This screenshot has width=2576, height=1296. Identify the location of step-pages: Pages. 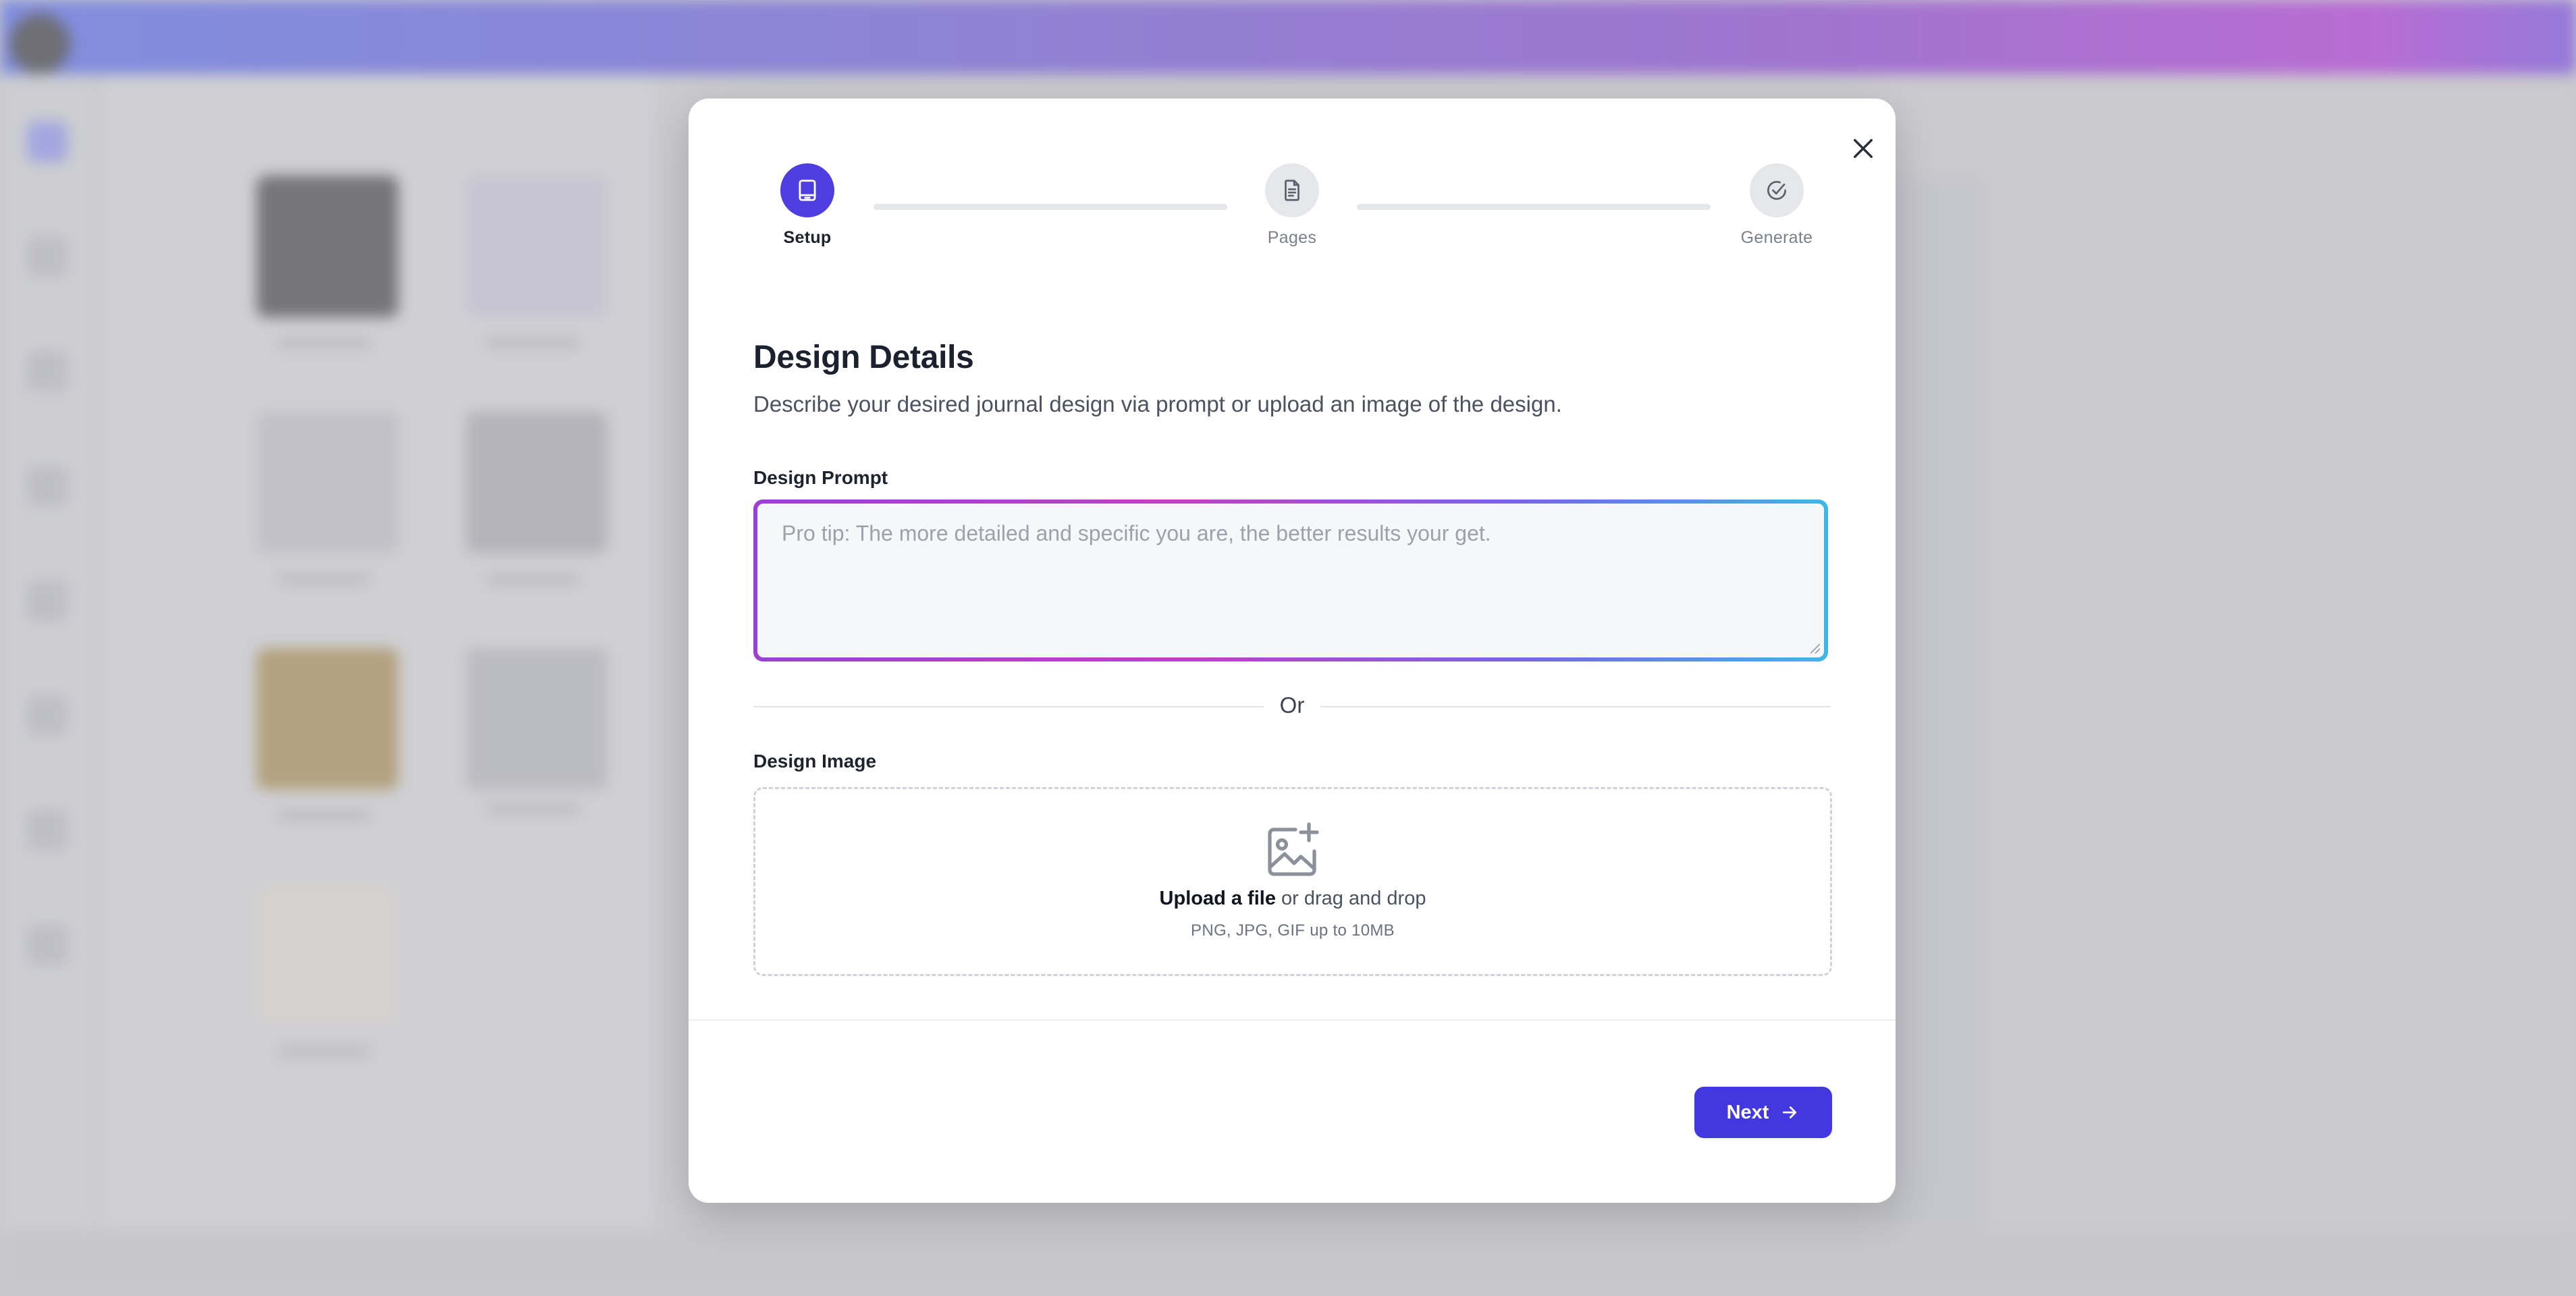
(1292, 205).